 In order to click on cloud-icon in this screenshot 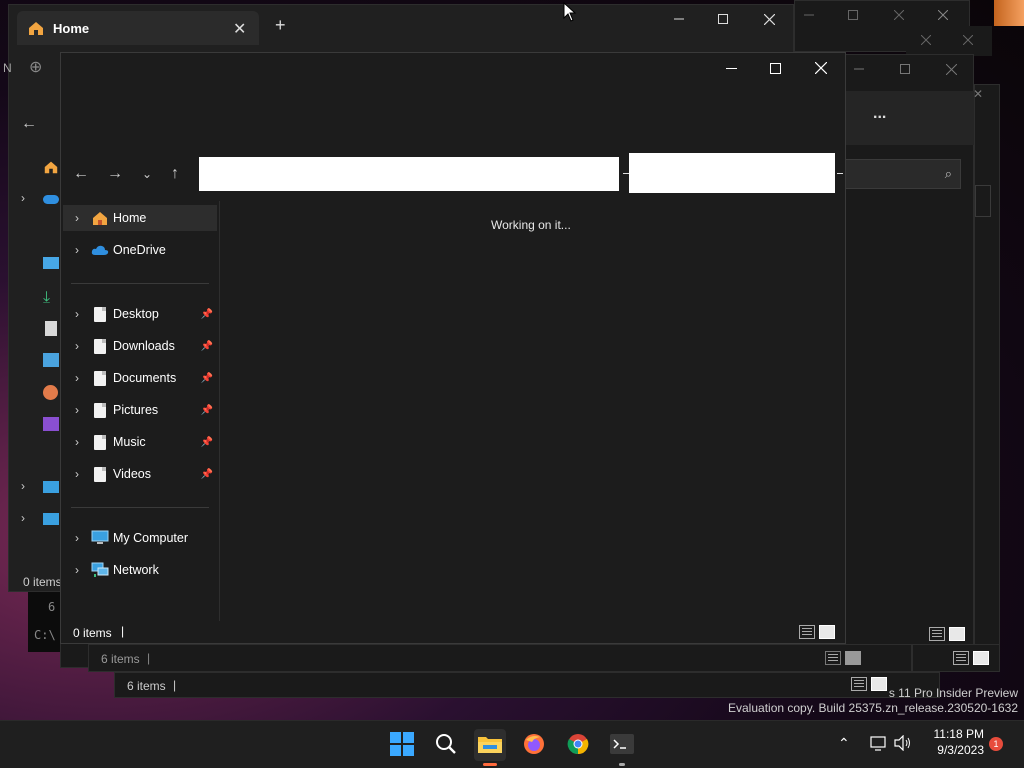, I will do `click(100, 250)`.